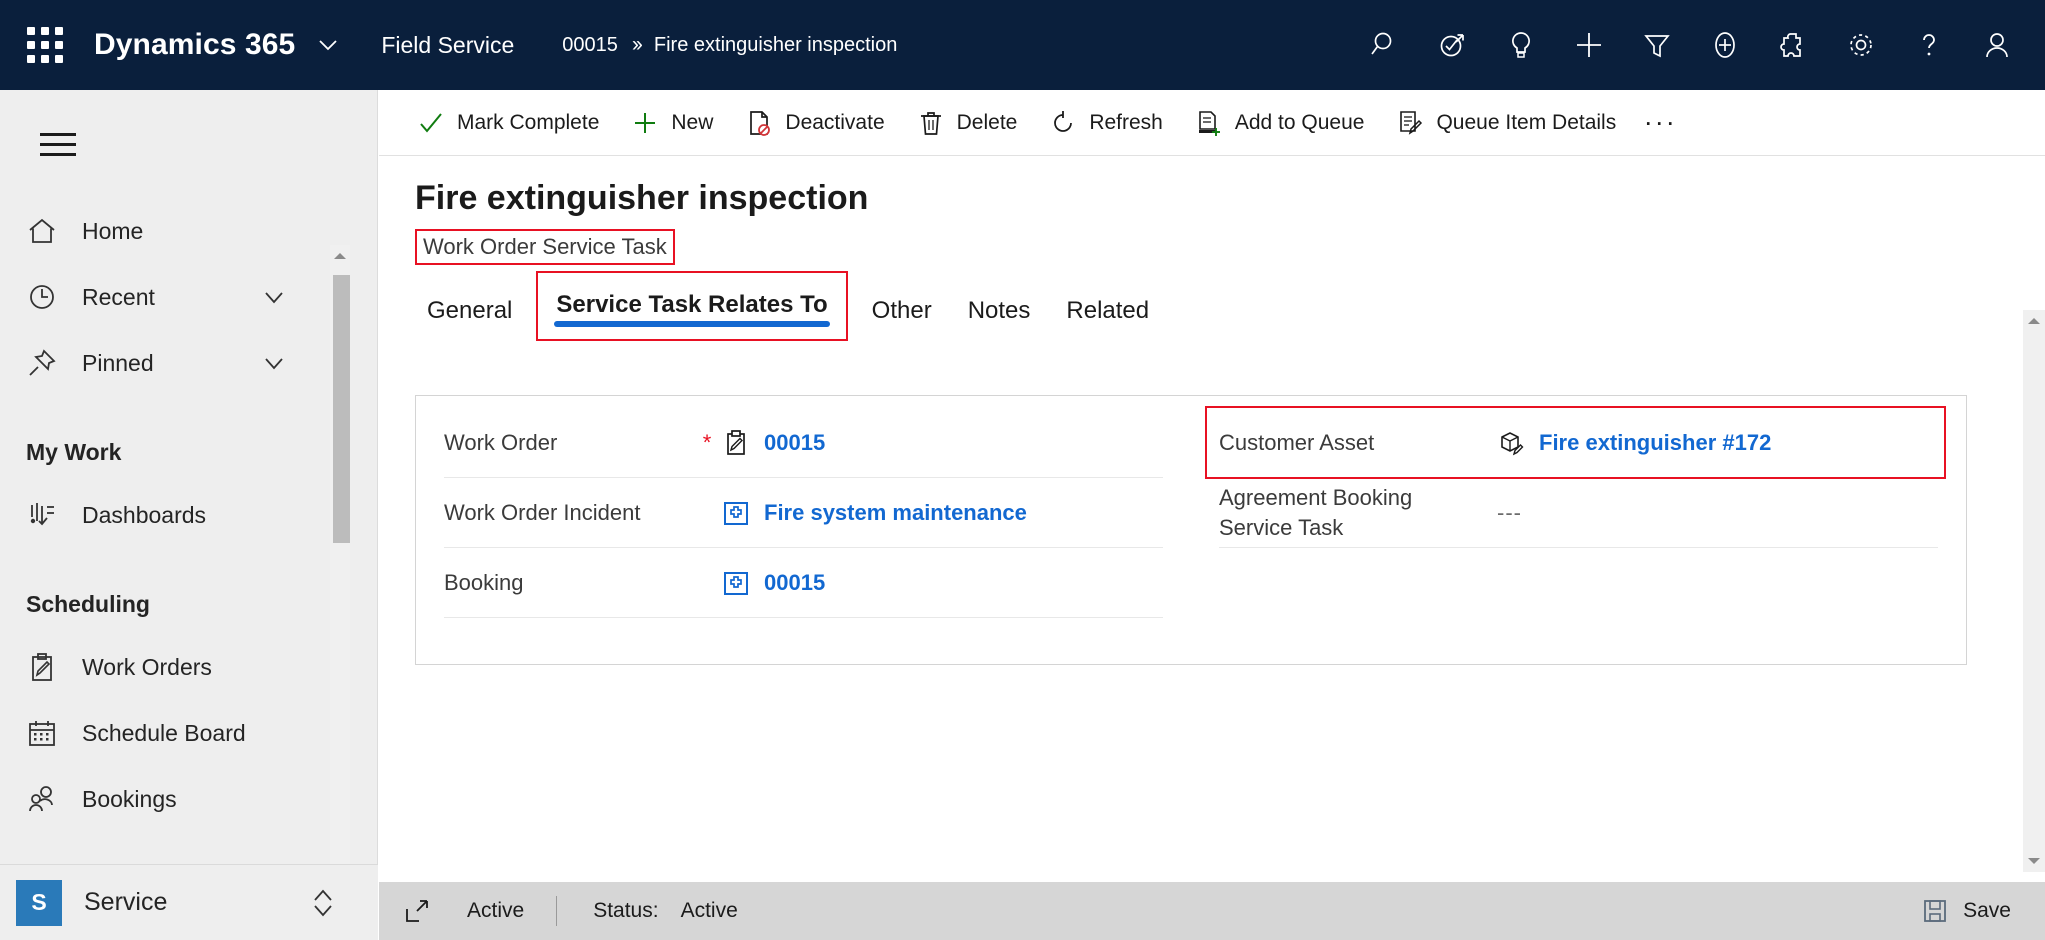 This screenshot has height=940, width=2045. What do you see at coordinates (1793, 45) in the screenshot?
I see `puzzle-icon` at bounding box center [1793, 45].